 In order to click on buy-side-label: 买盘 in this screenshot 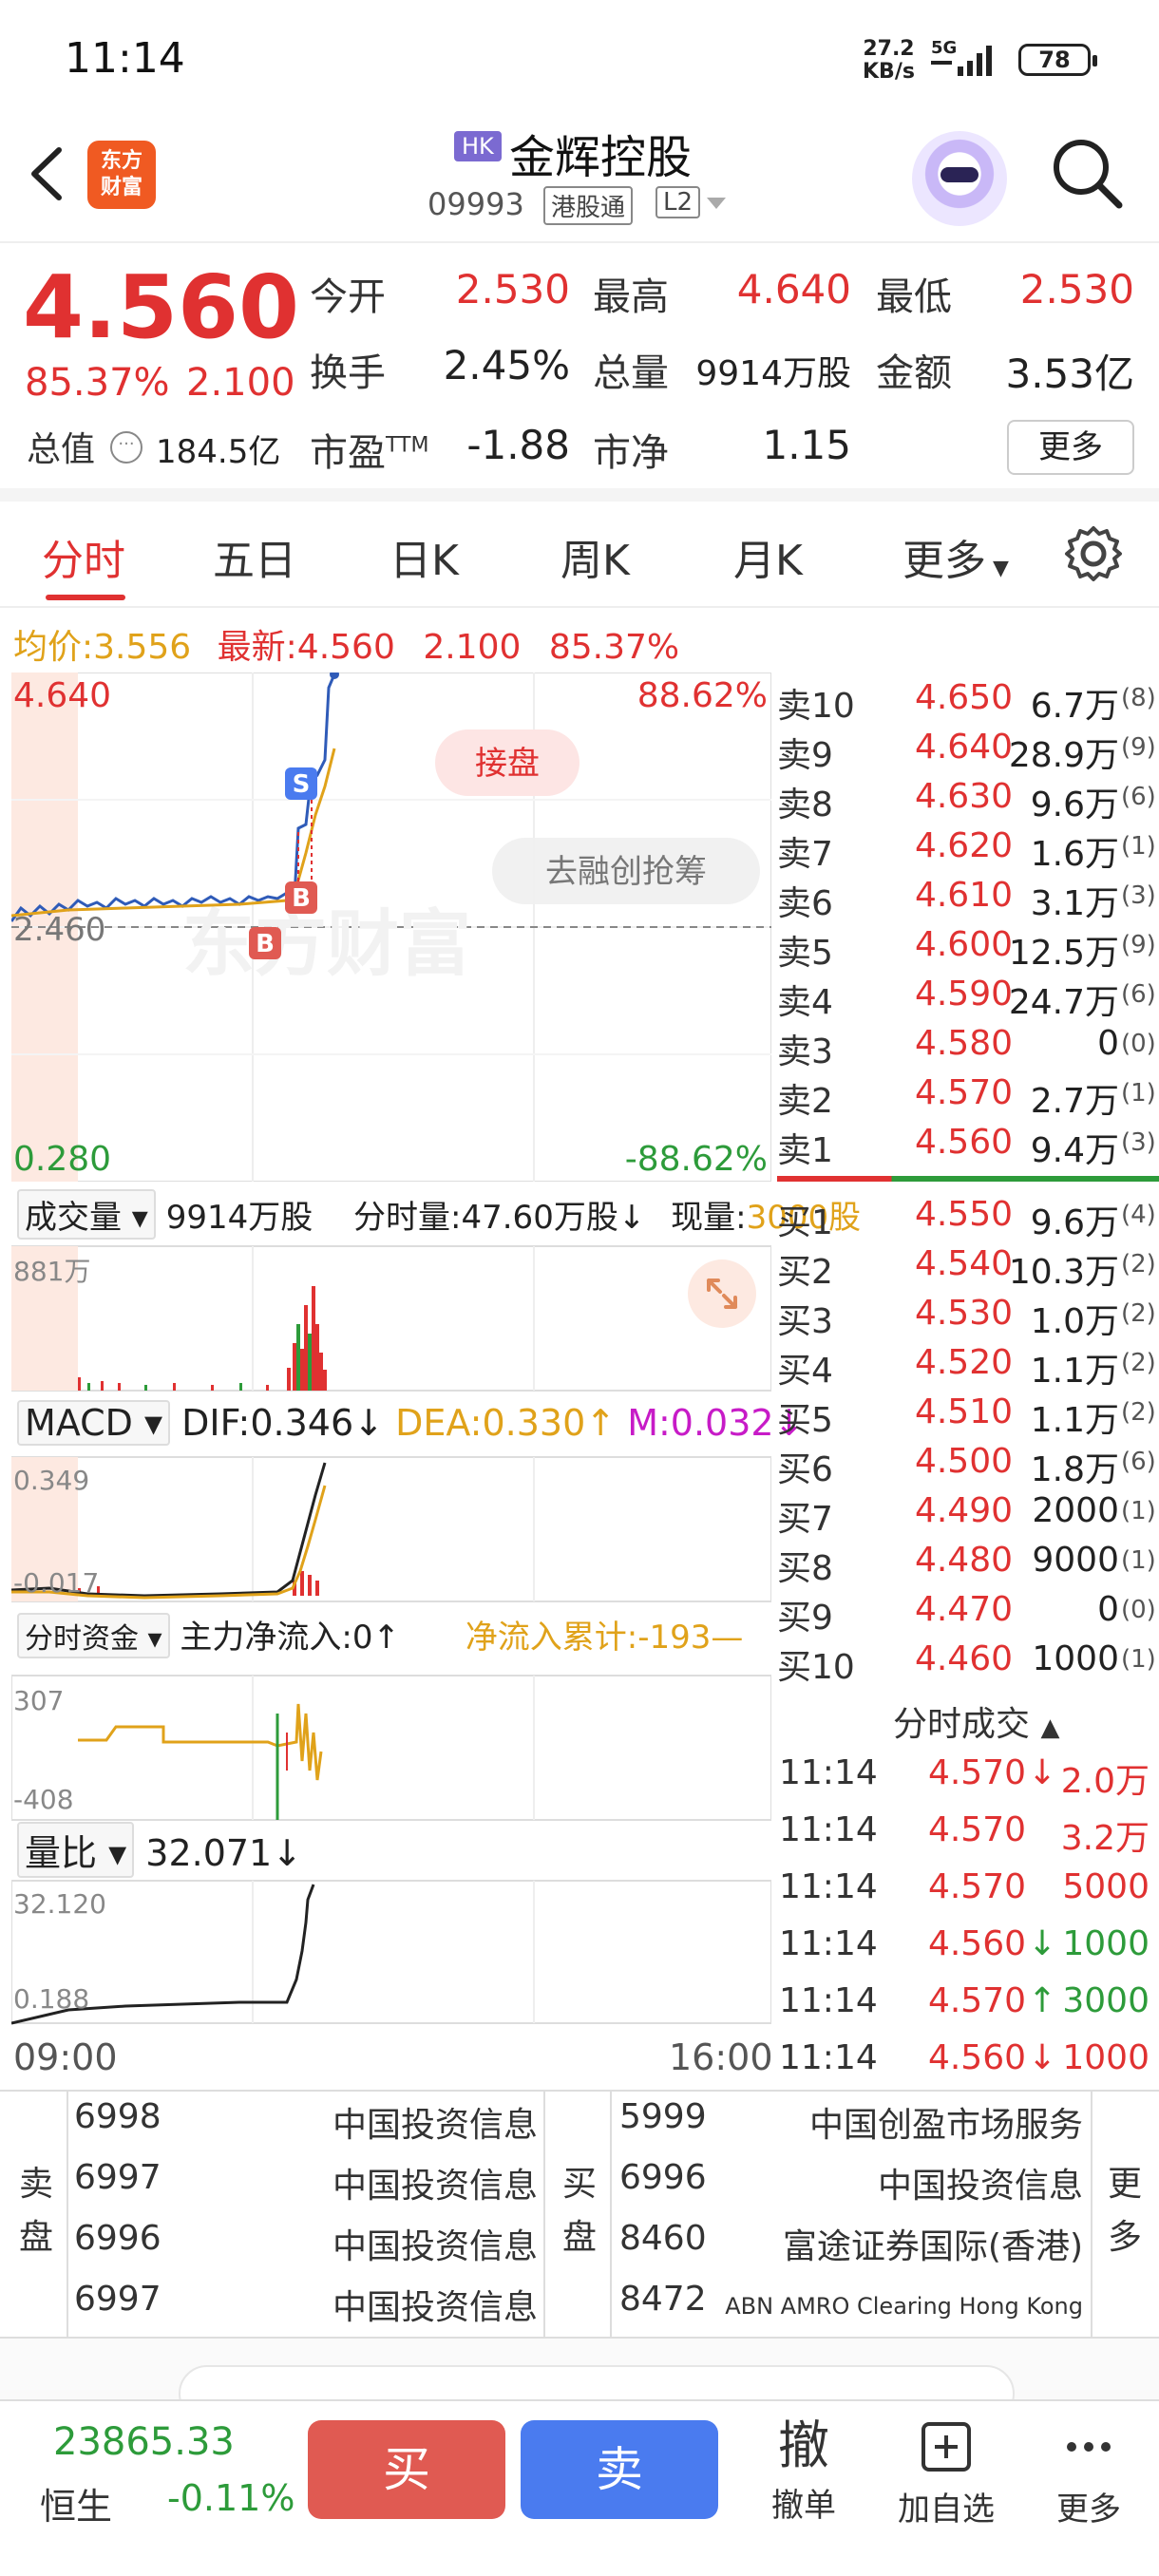, I will do `click(579, 2211)`.